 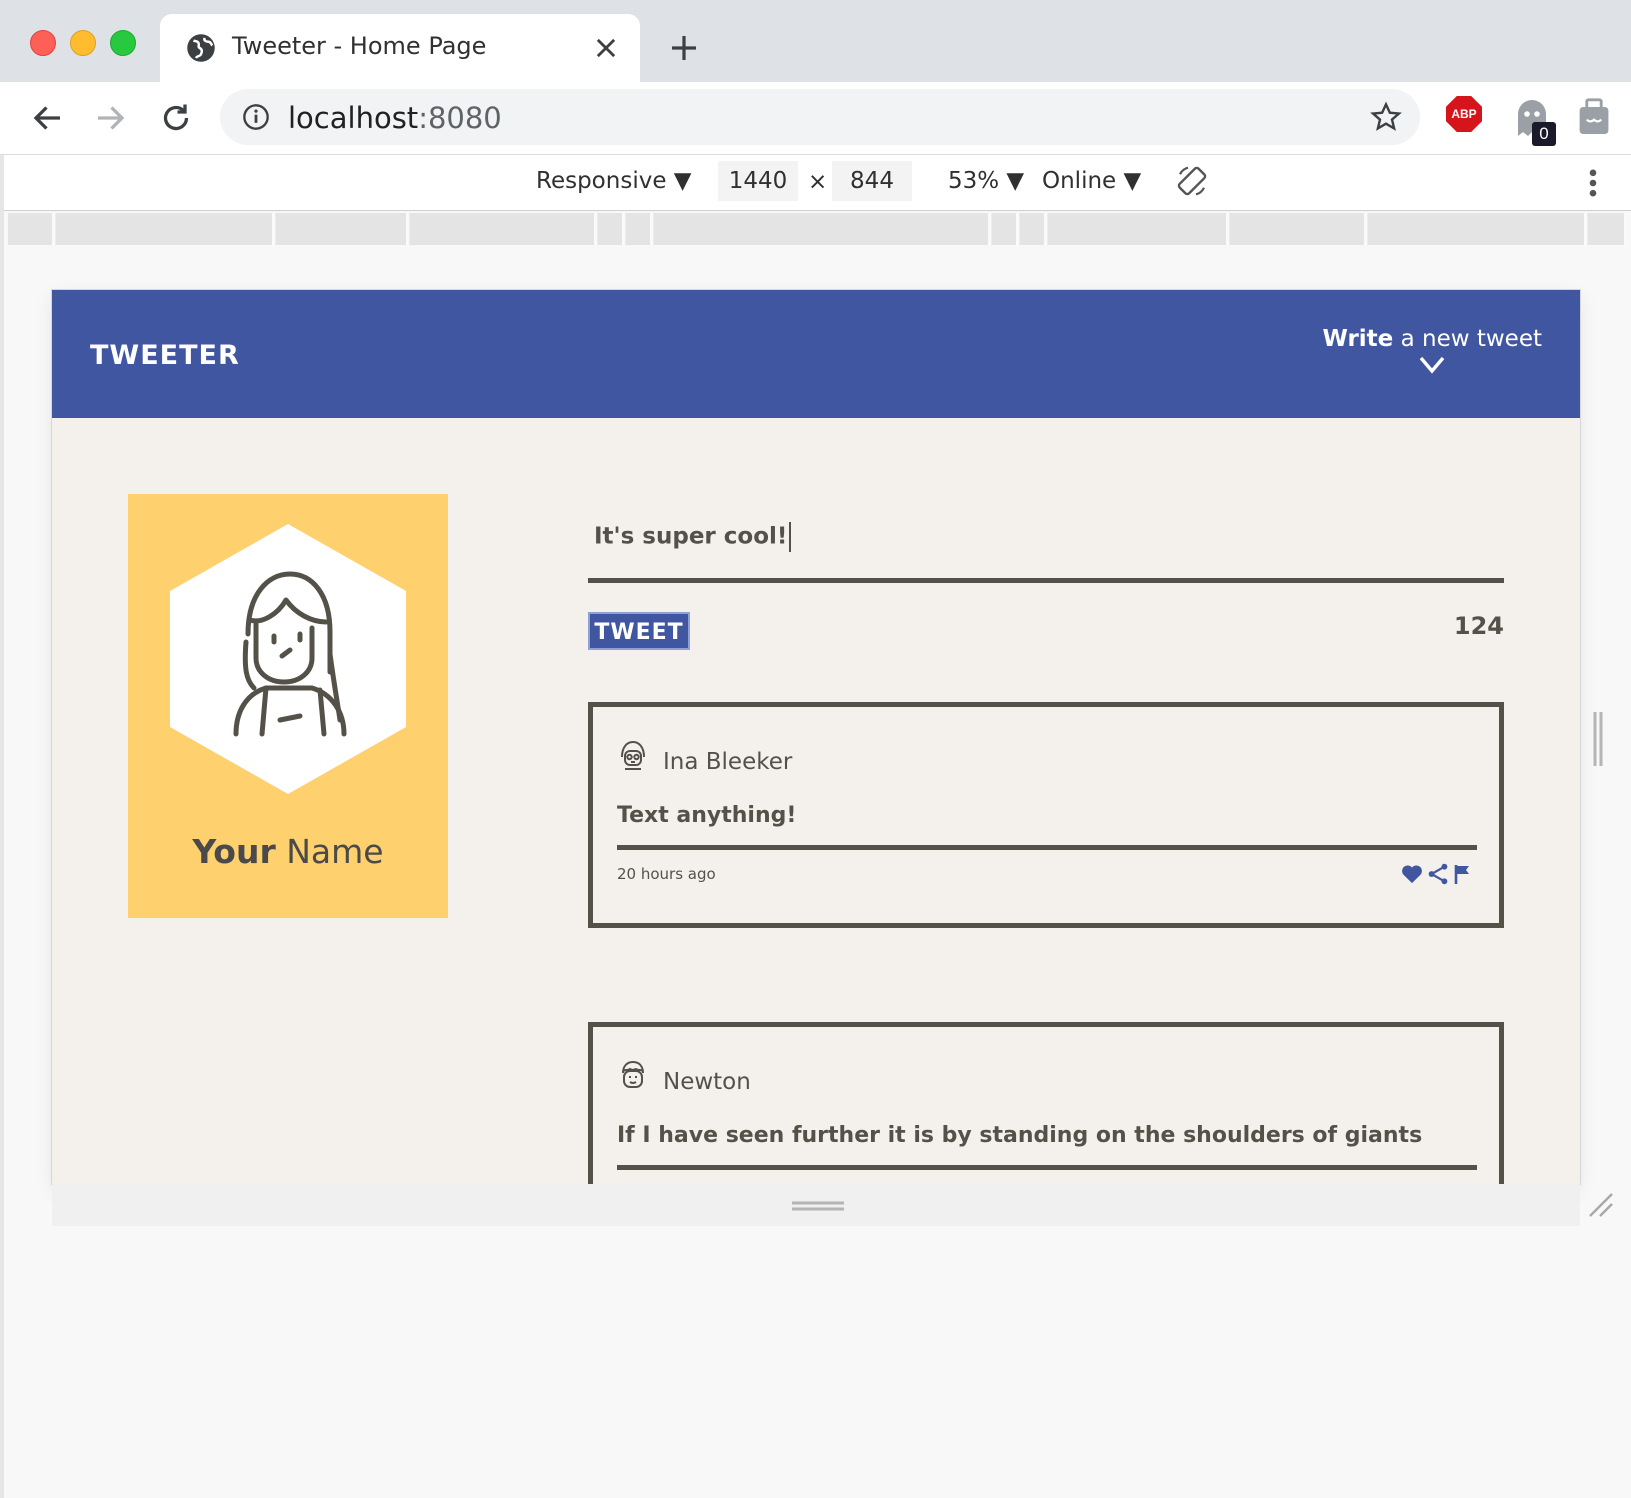 I want to click on share-icon, so click(x=1438, y=874).